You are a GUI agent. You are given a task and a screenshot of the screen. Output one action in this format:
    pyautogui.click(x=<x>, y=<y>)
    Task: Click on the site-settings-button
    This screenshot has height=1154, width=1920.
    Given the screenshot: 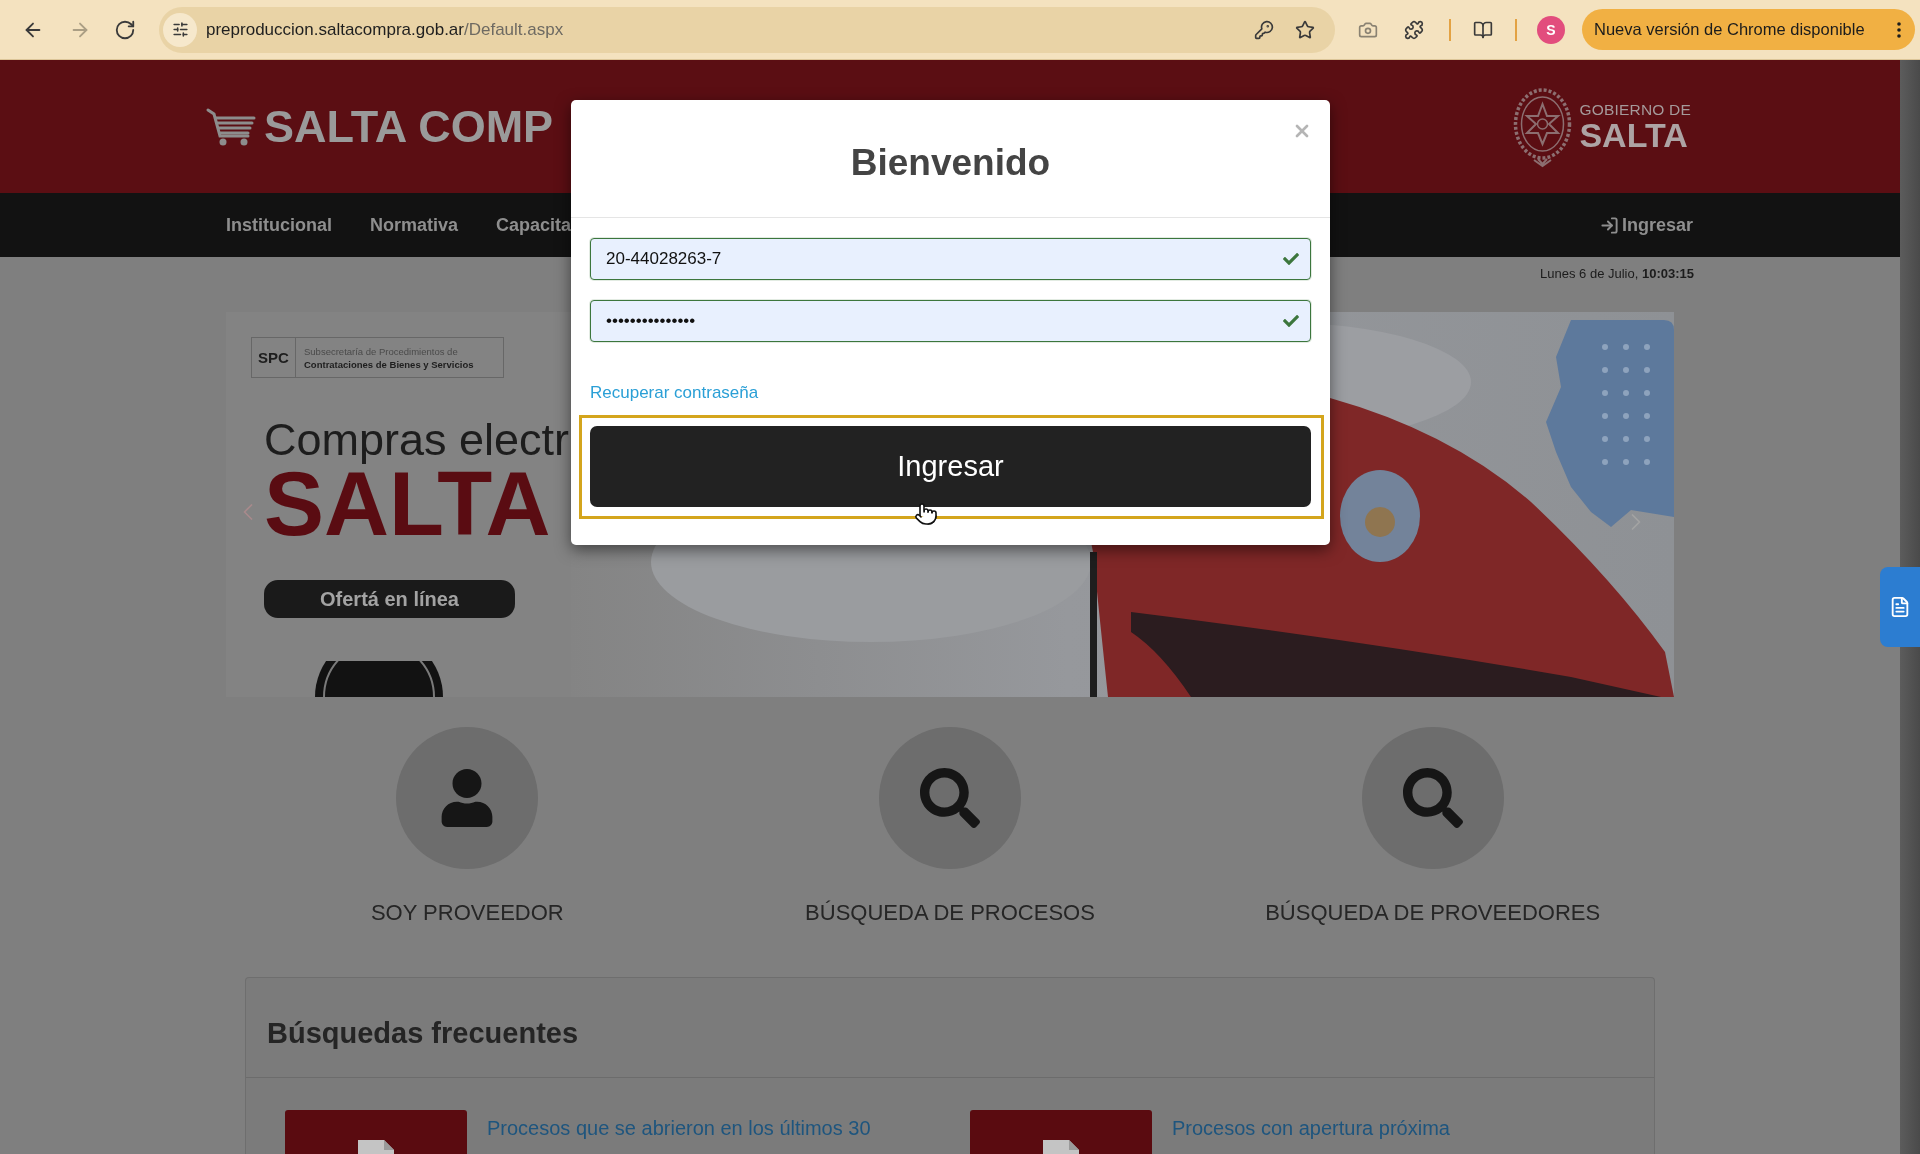 What is the action you would take?
    pyautogui.click(x=180, y=29)
    